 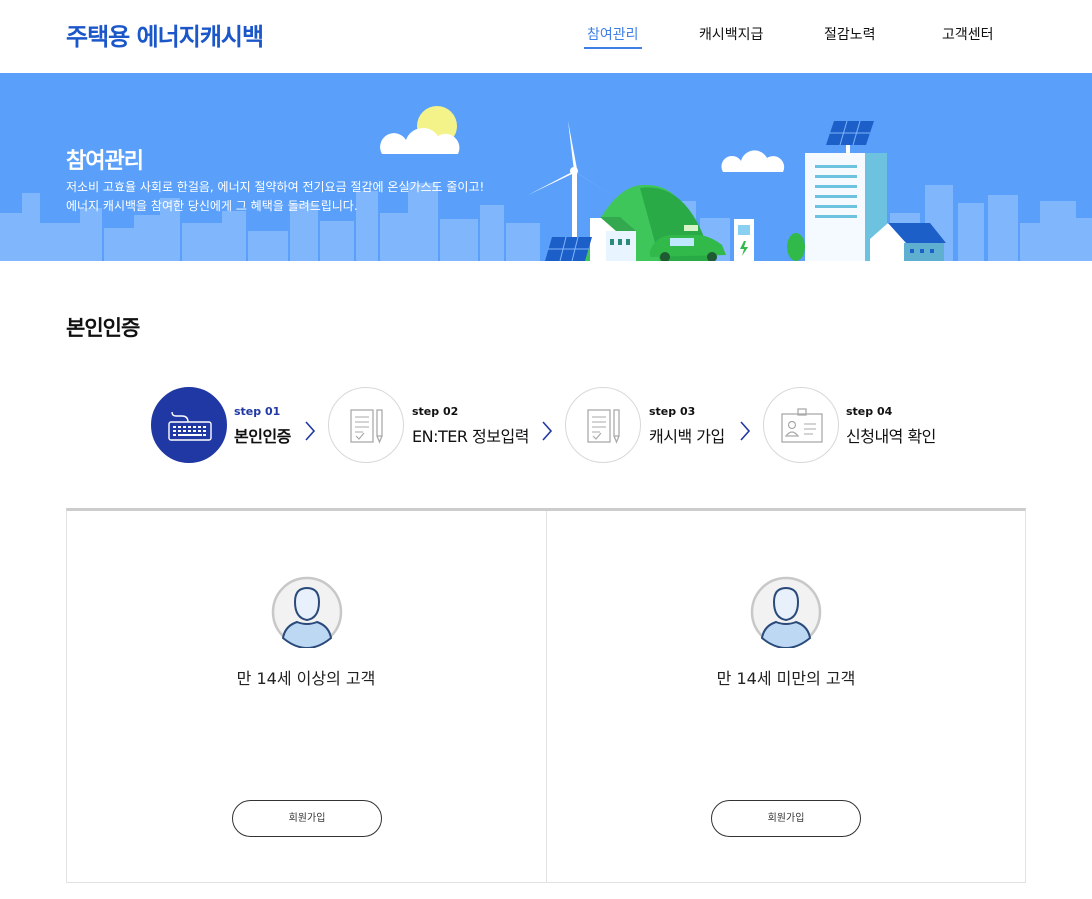 I want to click on step-3-circle, so click(x=603, y=425).